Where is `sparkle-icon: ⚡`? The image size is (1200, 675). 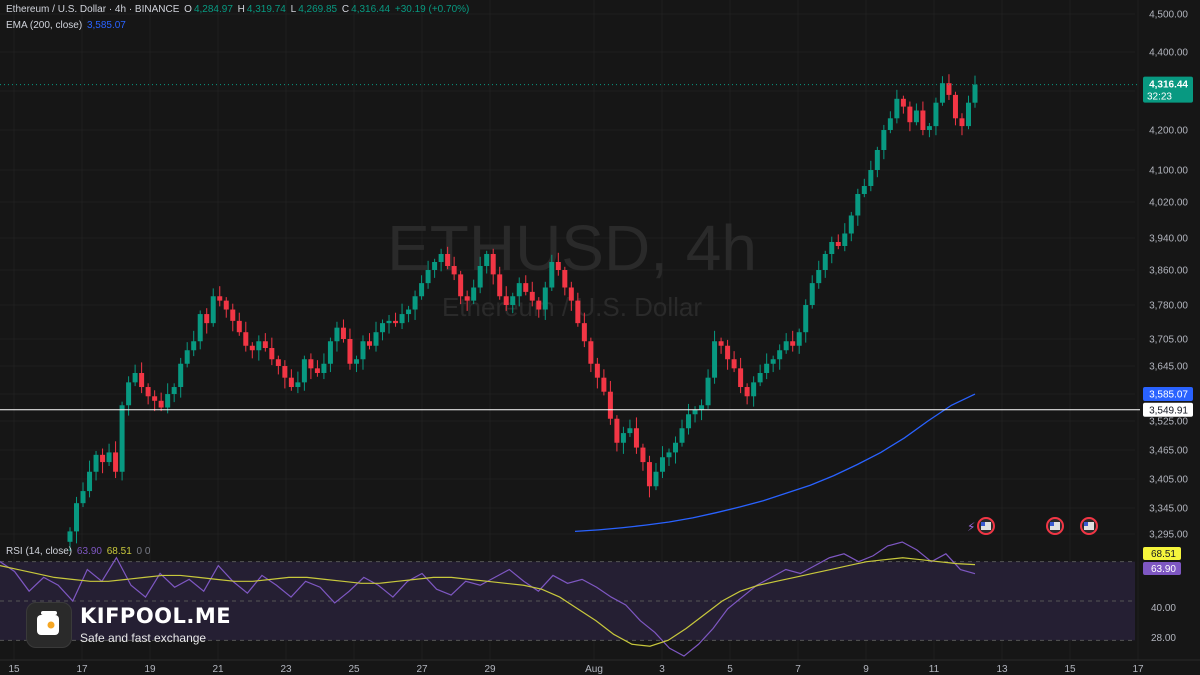
sparkle-icon: ⚡ is located at coordinates (971, 527).